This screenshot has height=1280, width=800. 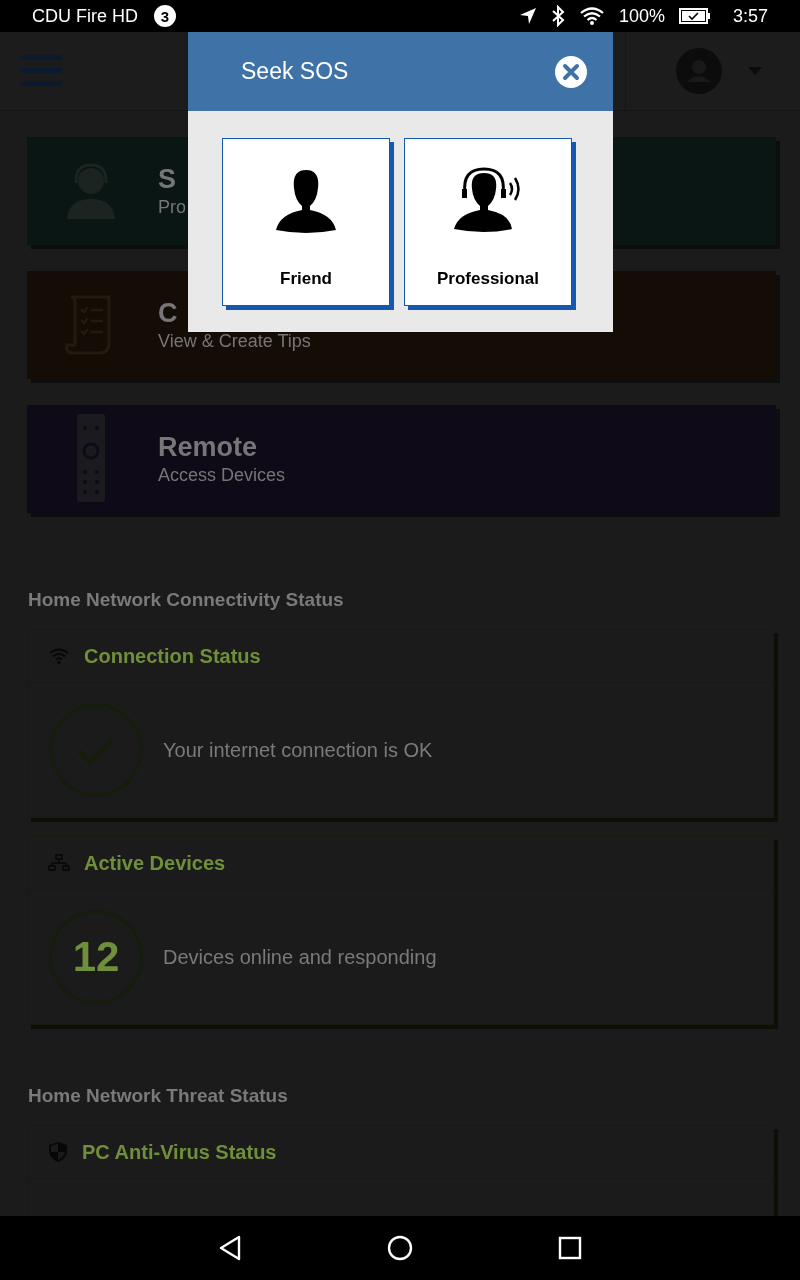 I want to click on section-heading: Home Network Threat Status, so click(x=158, y=1096).